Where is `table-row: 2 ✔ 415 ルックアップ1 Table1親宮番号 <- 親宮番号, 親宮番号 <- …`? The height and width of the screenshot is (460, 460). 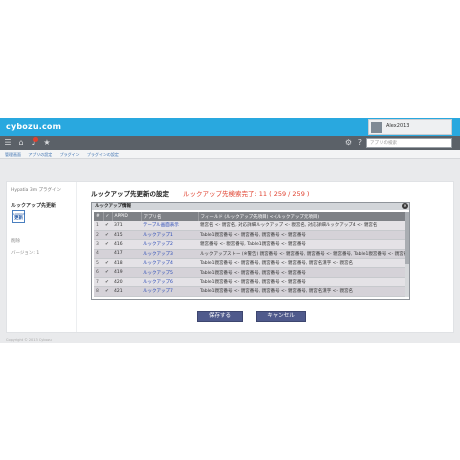 table-row: 2 ✔ 415 ルックアップ1 Table1親宮番号 <- 親宮番号, 親宮番号 <- … is located at coordinates (249, 235).